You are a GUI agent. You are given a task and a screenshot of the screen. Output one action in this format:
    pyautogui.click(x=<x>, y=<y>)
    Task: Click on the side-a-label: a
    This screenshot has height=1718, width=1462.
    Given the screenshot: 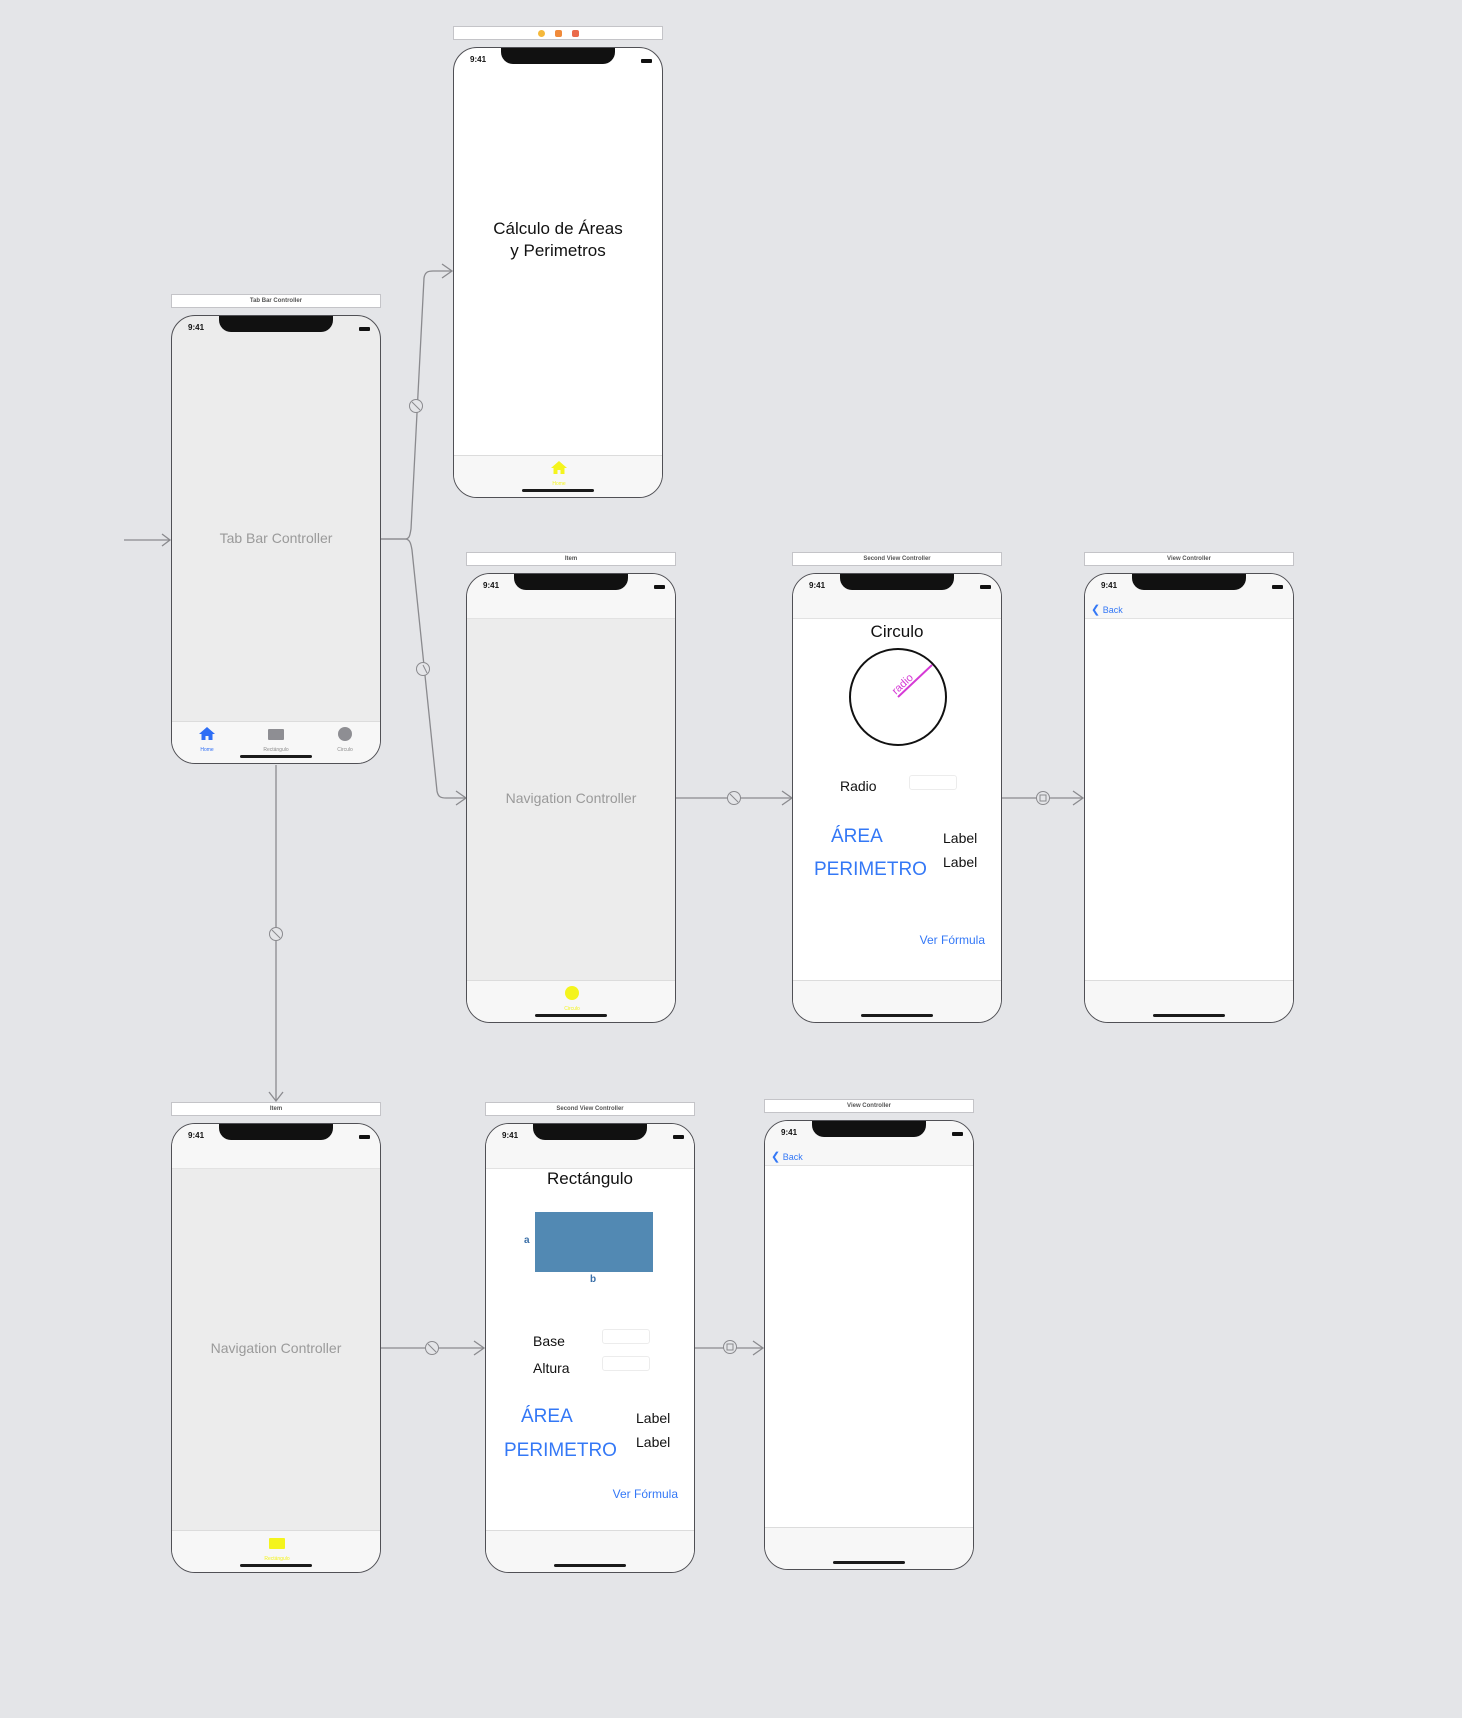 What is the action you would take?
    pyautogui.click(x=527, y=1240)
    